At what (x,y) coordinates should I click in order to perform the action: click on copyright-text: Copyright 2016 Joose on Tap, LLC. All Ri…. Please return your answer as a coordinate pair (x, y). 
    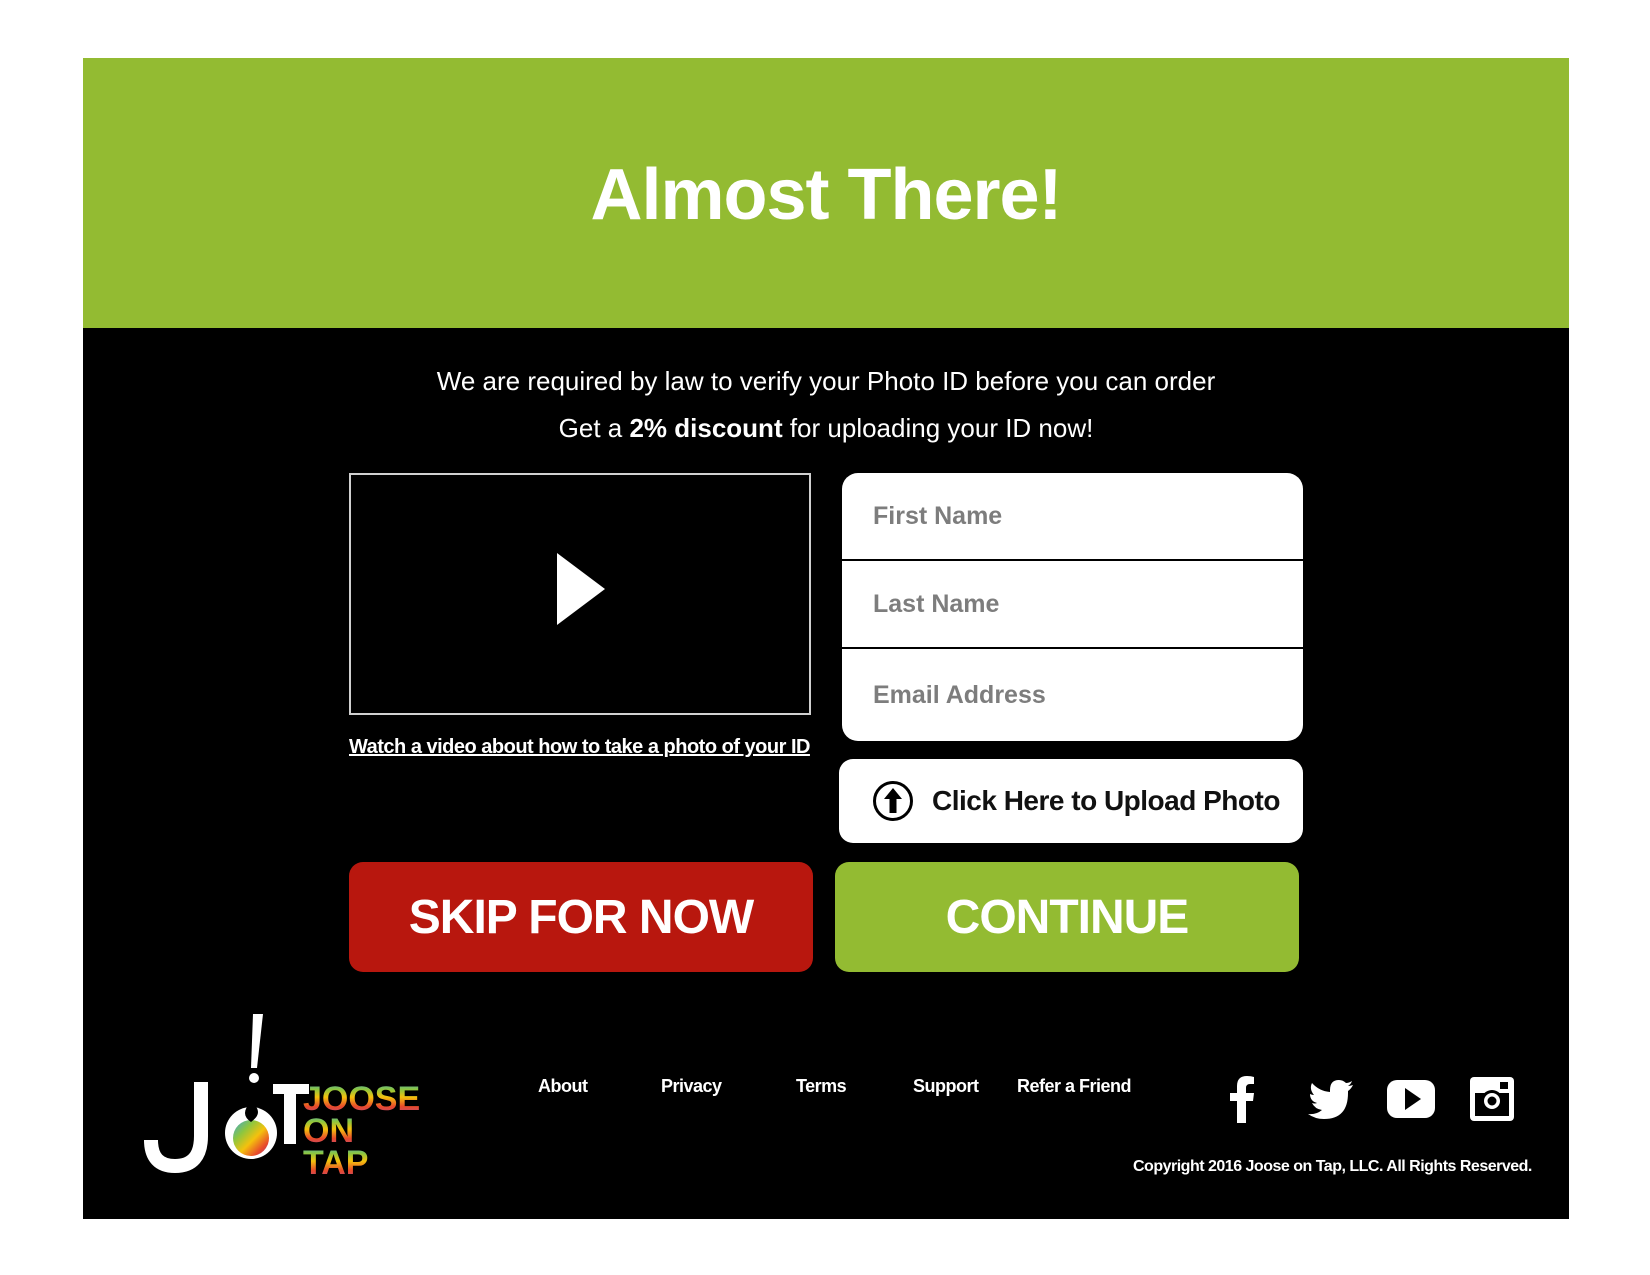
    Looking at the image, I should click on (1332, 1166).